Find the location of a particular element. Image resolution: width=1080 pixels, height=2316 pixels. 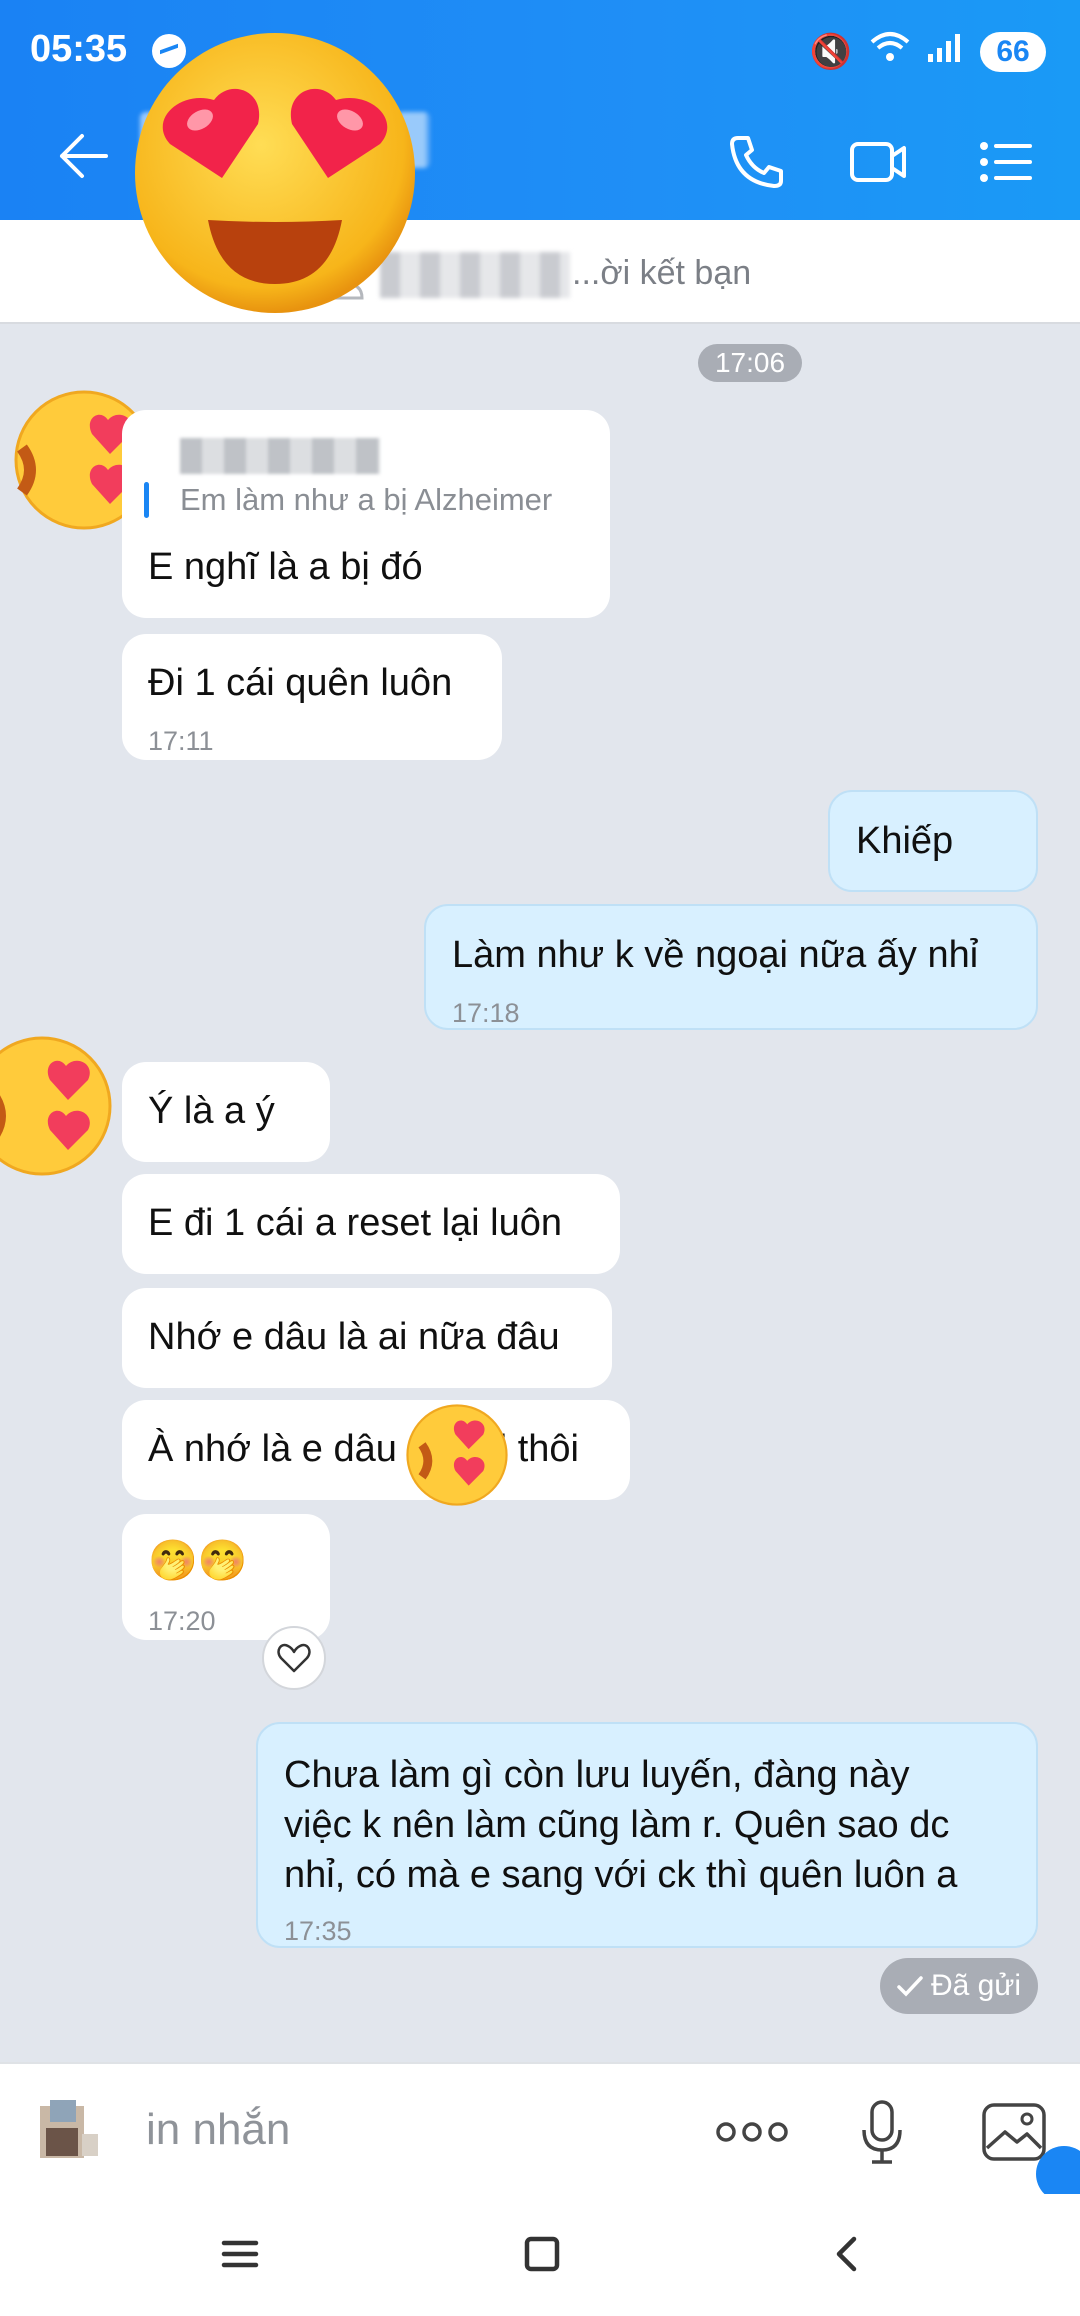

message-text-line: Chưa làm gì còn lưu luyến, đàng này is located at coordinates (597, 1775).